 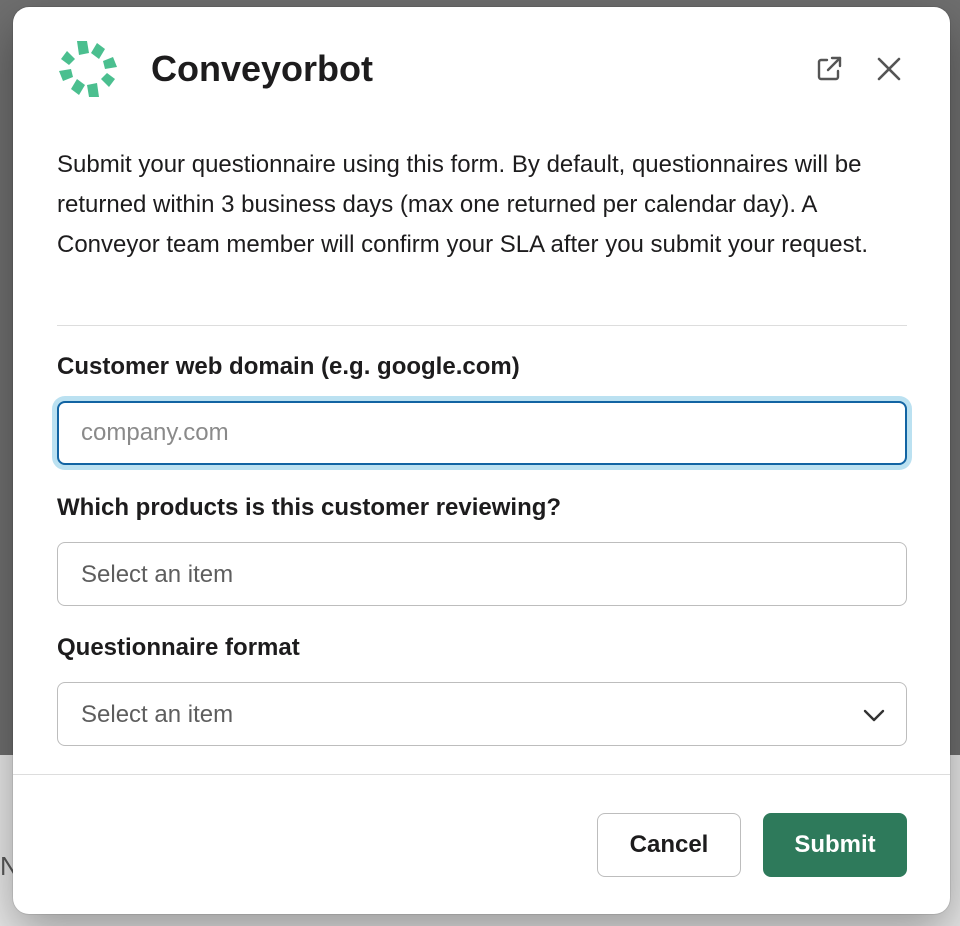 I want to click on customer-domain-input, so click(x=482, y=433).